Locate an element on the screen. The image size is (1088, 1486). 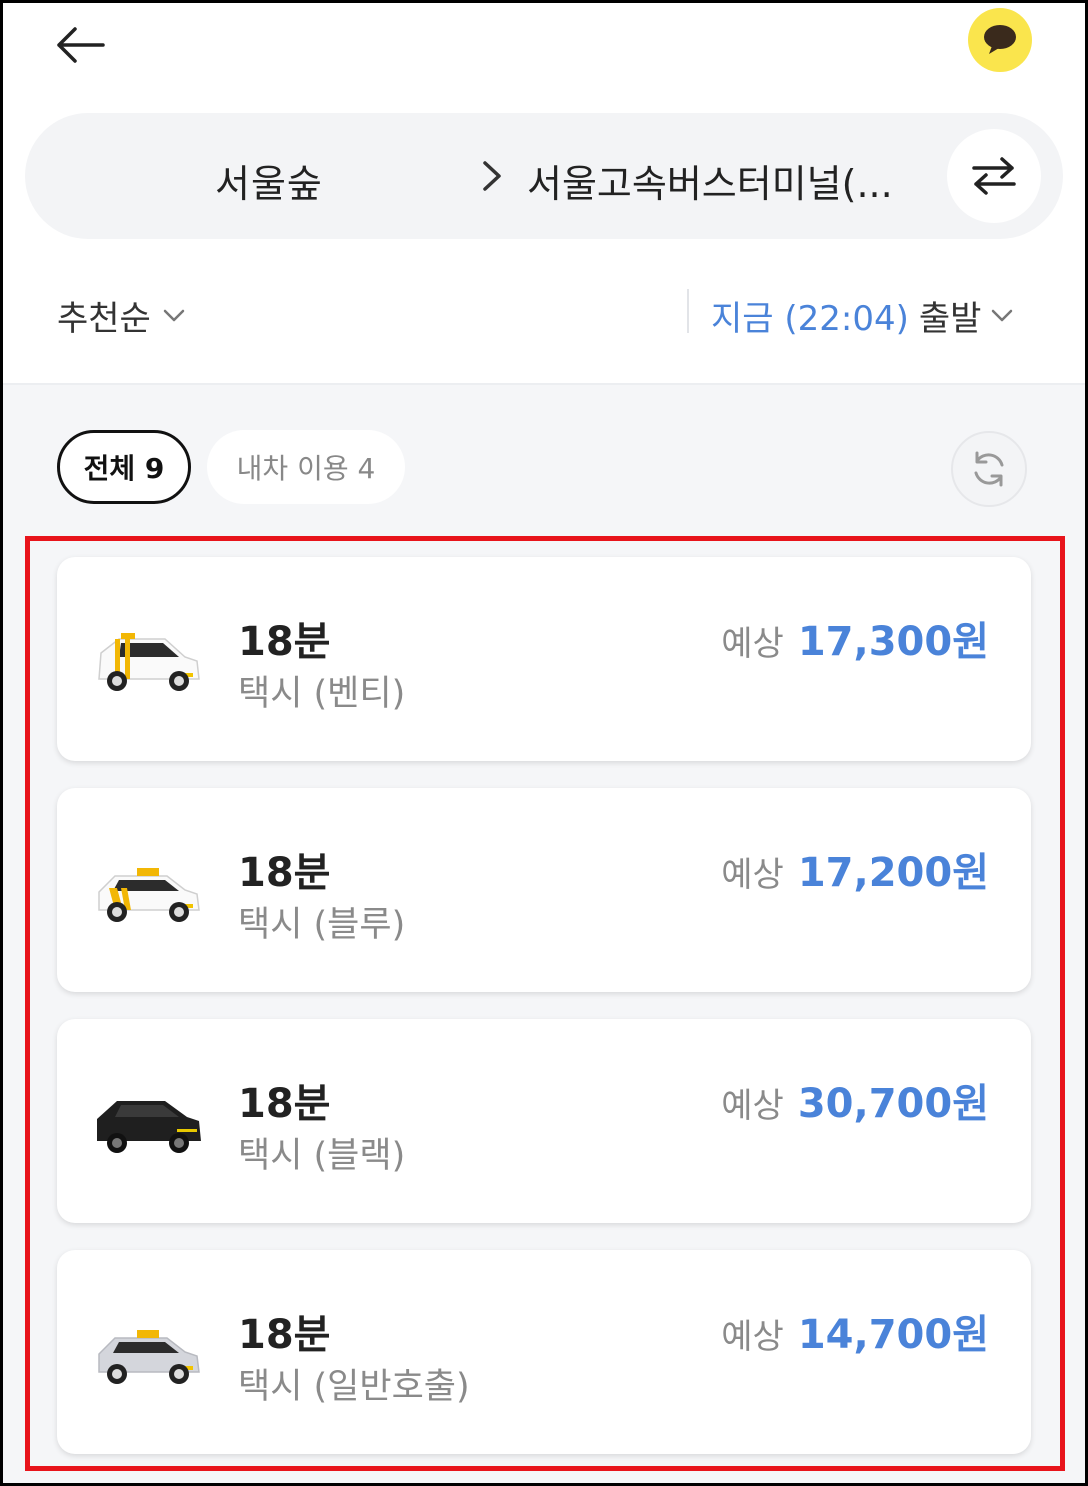
filter-chip-own-car: 내차 이용 4 is located at coordinates (306, 467).